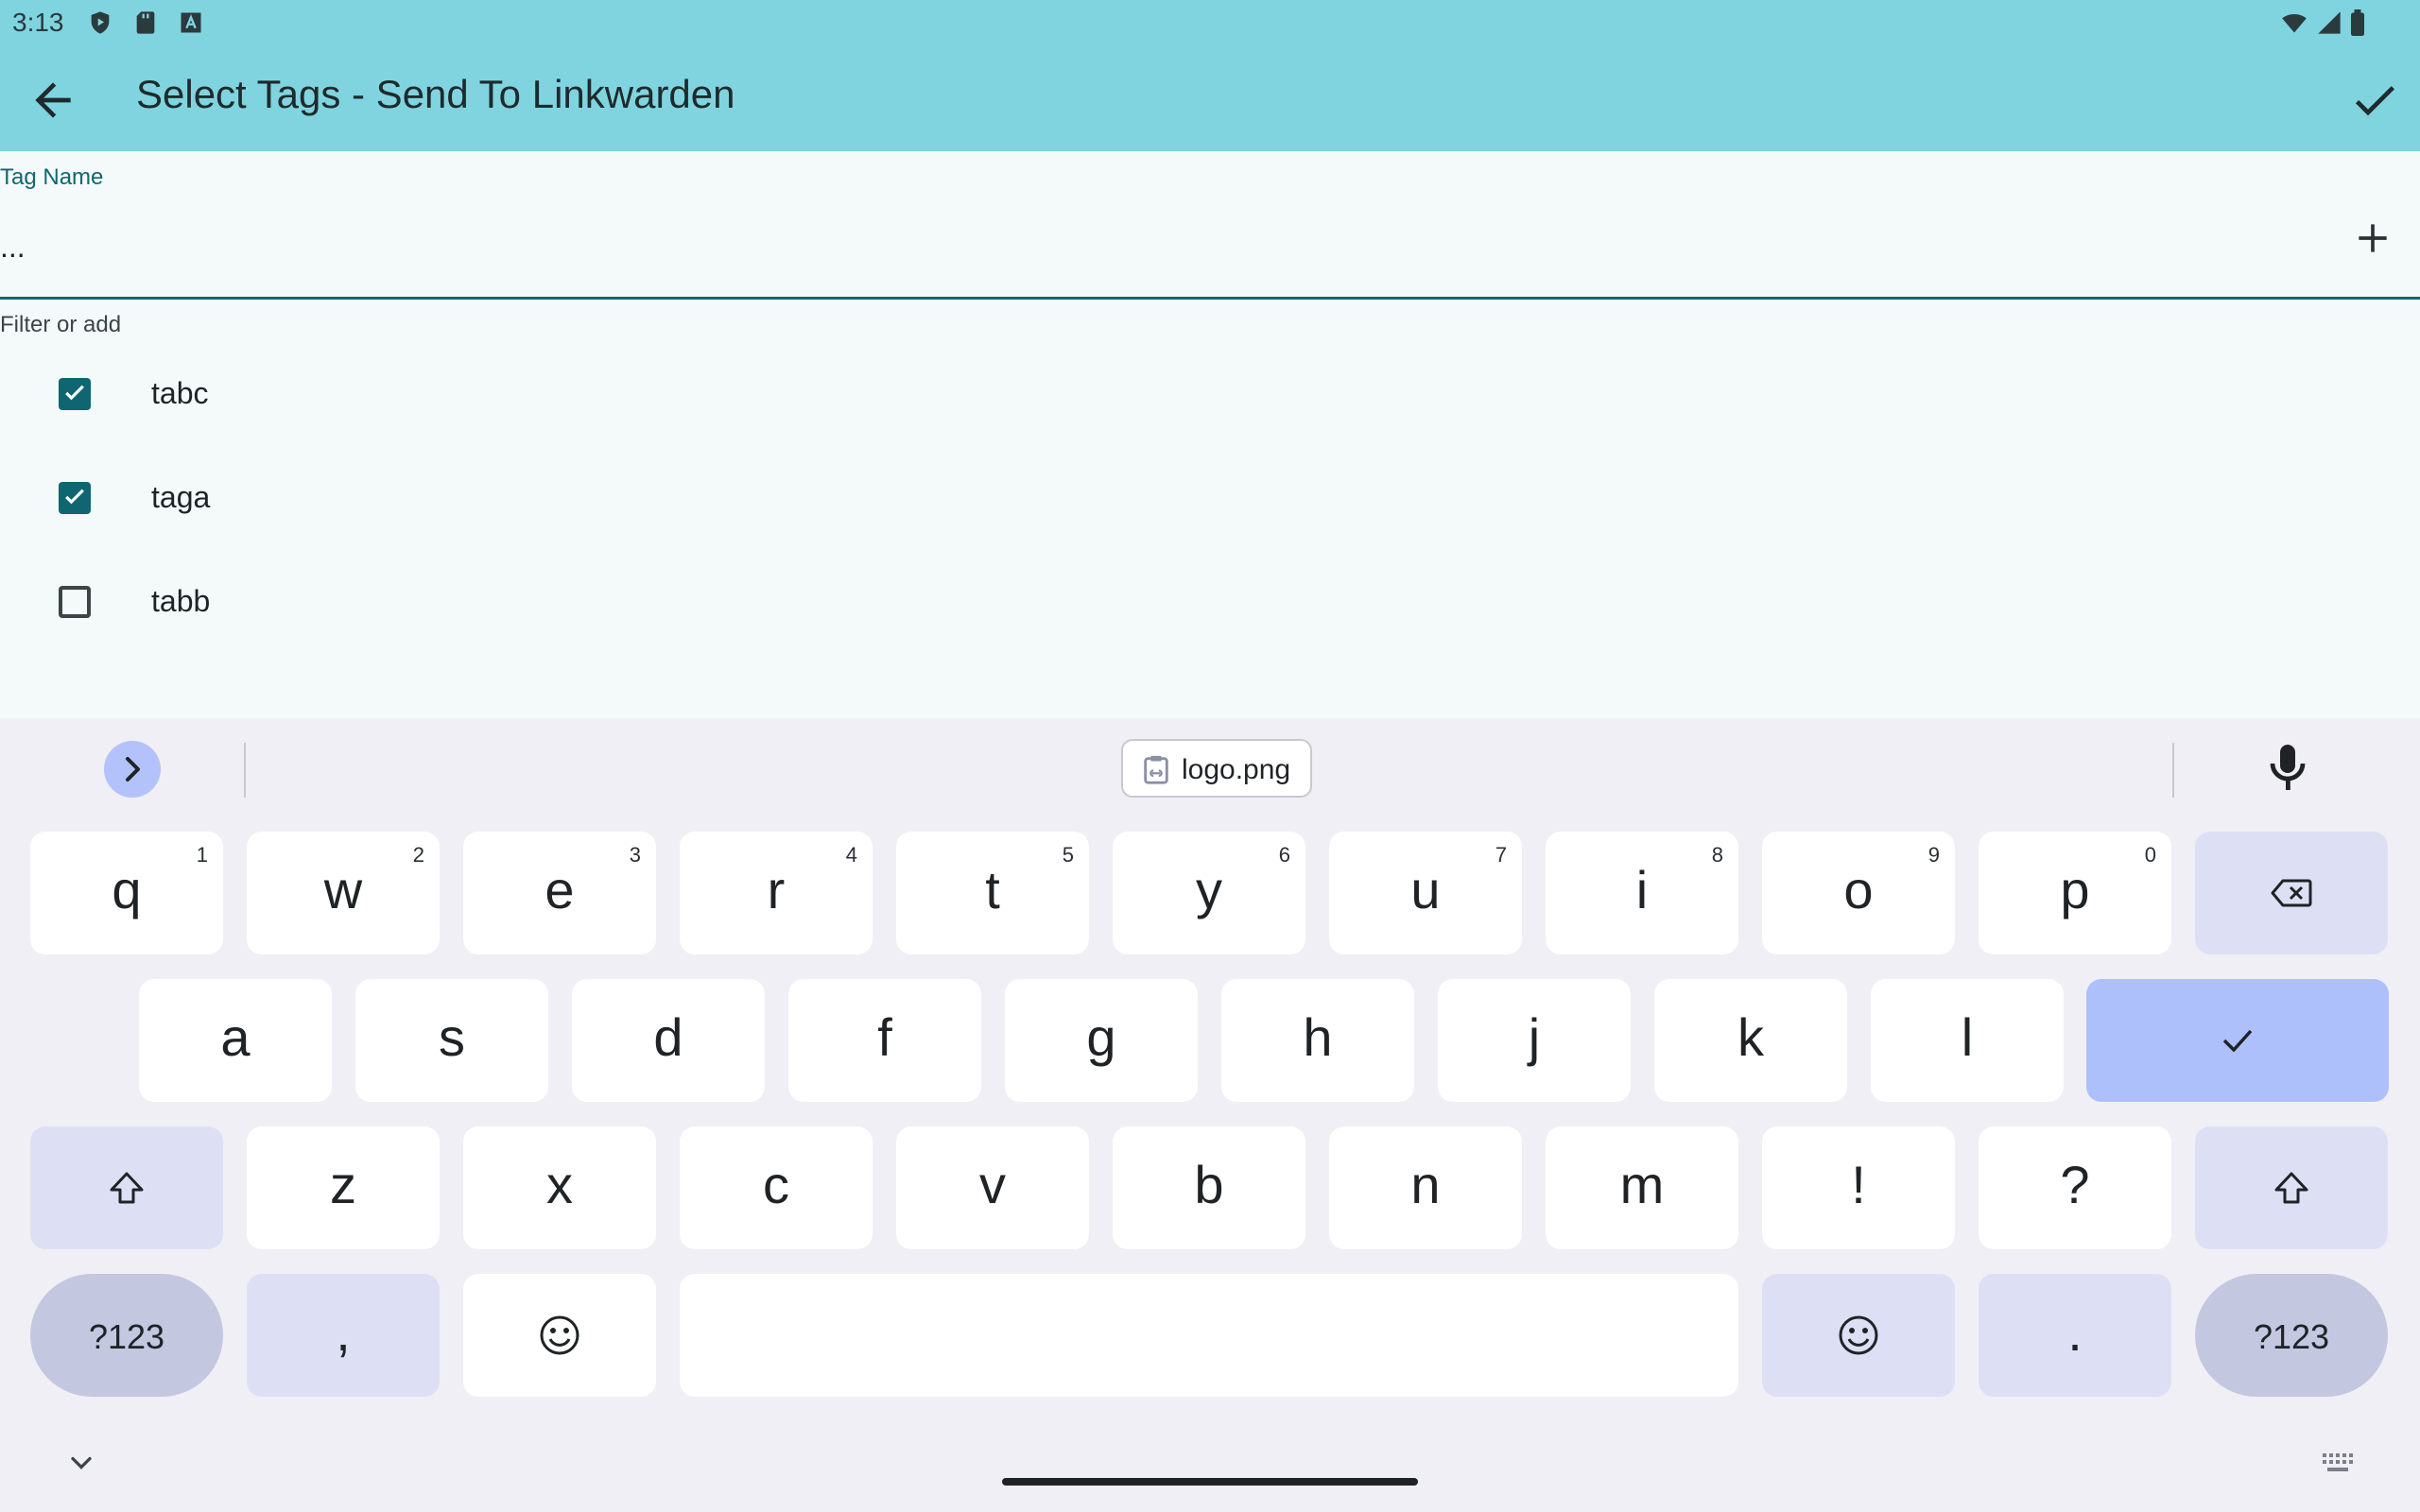  I want to click on navigation-handle, so click(1210, 1482).